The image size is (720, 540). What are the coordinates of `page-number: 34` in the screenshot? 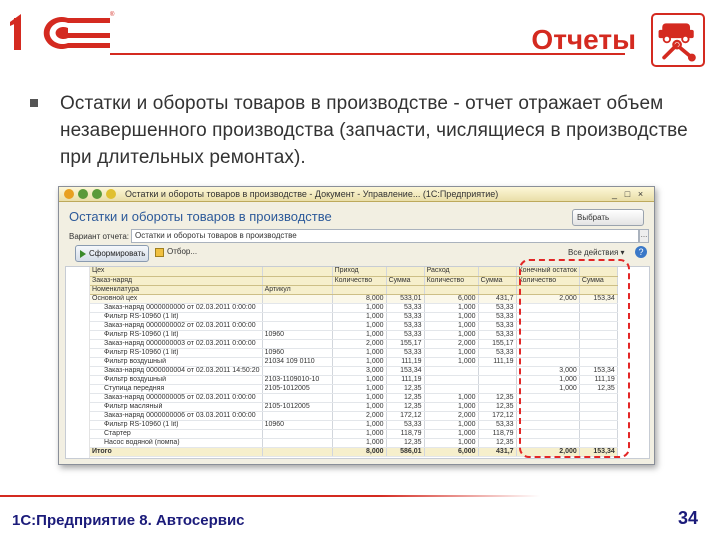 It's located at (687, 518).